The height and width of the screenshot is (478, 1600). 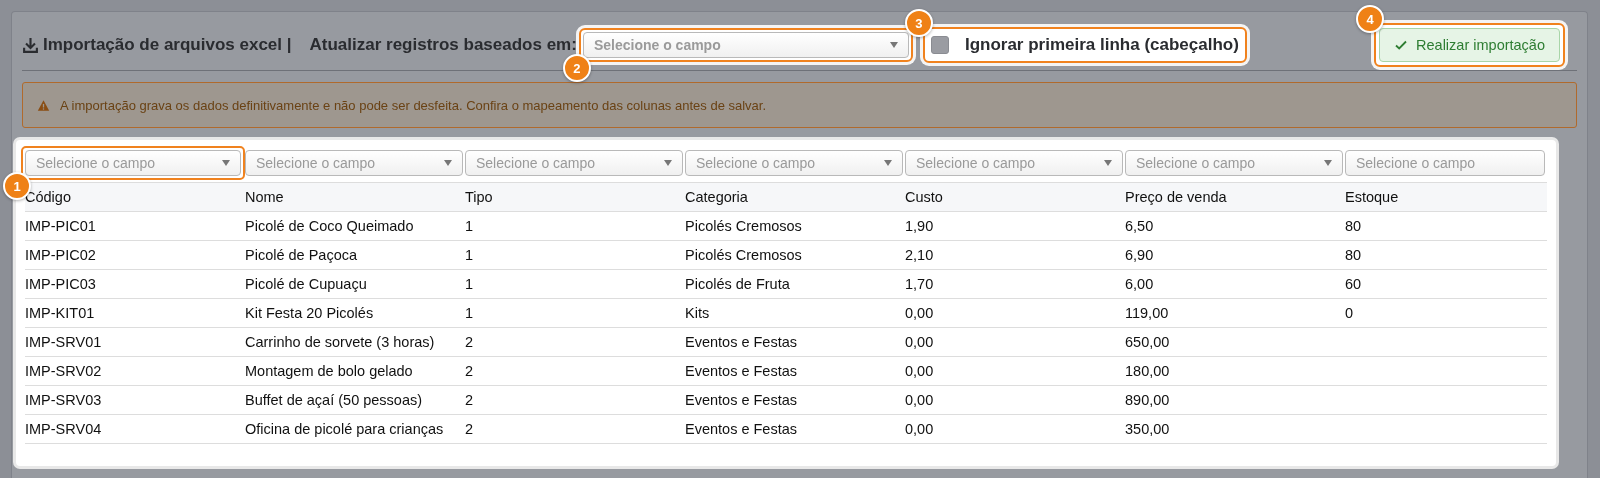 What do you see at coordinates (1353, 284) in the screenshot?
I see `table-cell: 60` at bounding box center [1353, 284].